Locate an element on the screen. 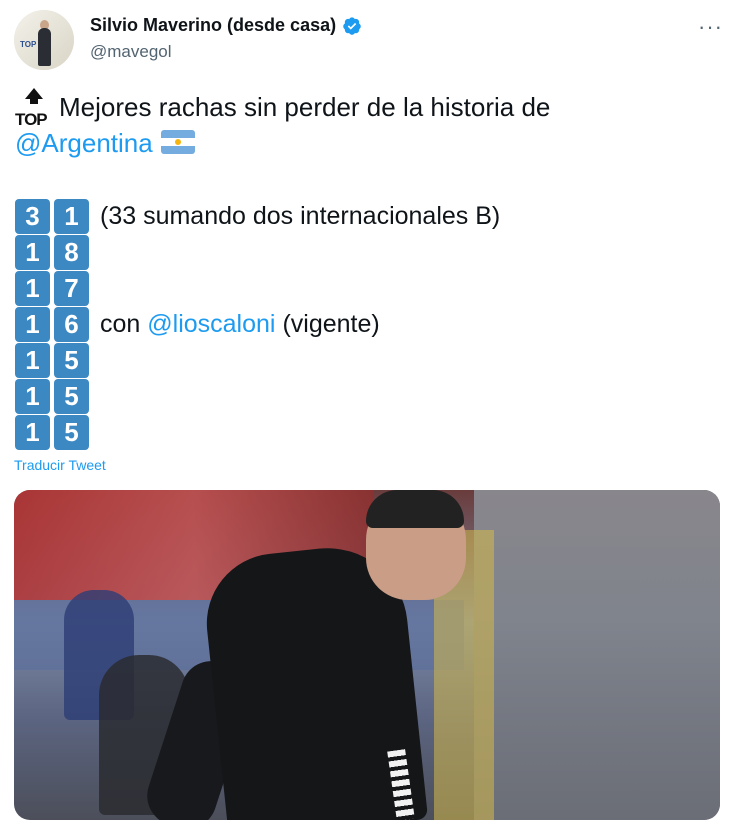 The image size is (738, 820). streak-note-prefix: con is located at coordinates (120, 324).